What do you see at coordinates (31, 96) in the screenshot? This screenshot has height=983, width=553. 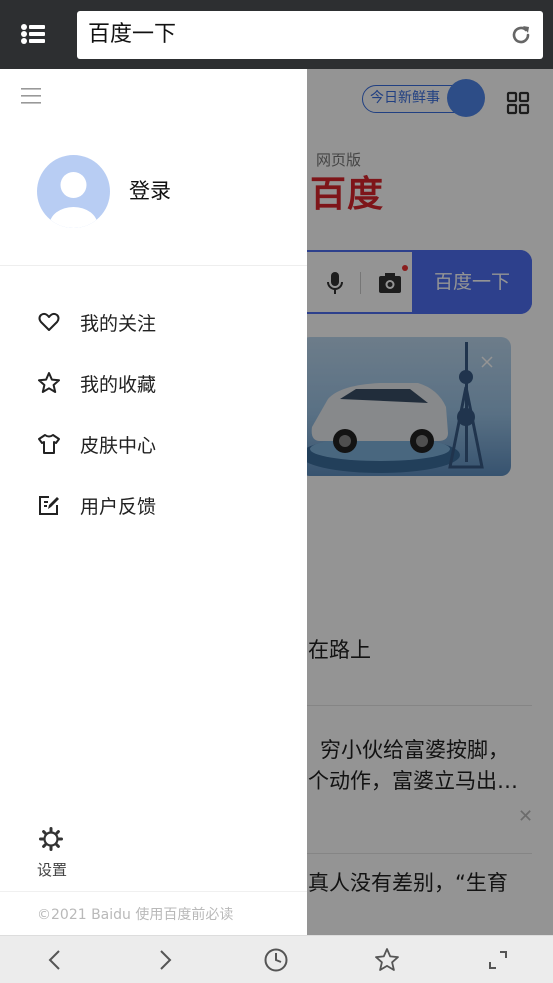 I see `hamburger-icon` at bounding box center [31, 96].